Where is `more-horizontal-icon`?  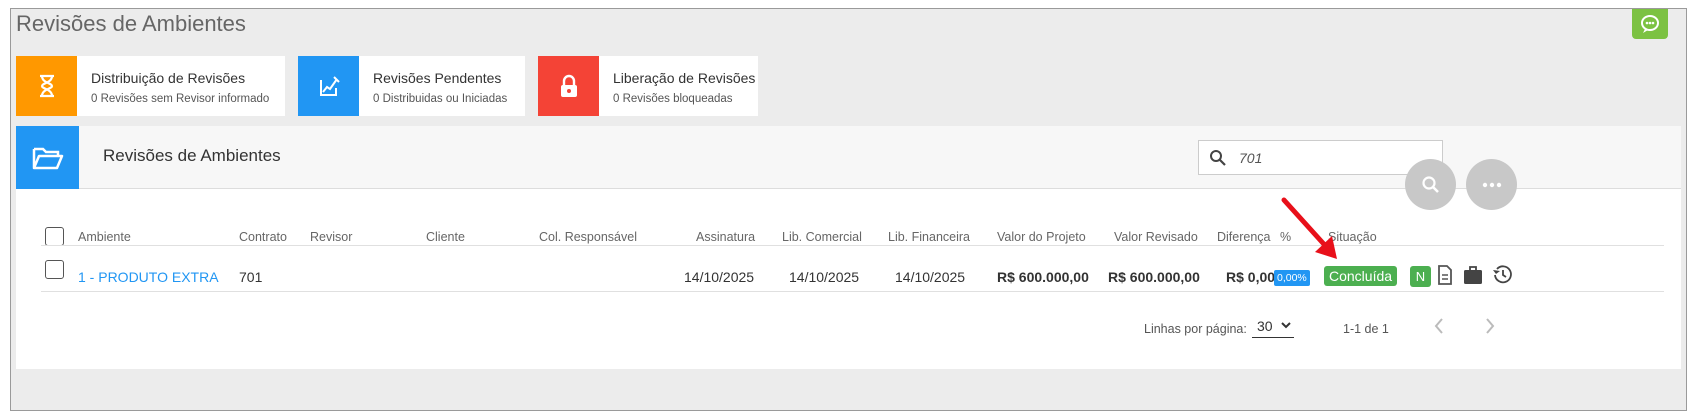 more-horizontal-icon is located at coordinates (1491, 184).